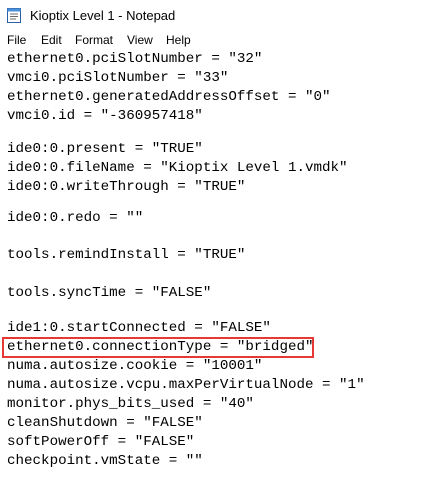 This screenshot has width=432, height=491. What do you see at coordinates (158, 347) in the screenshot?
I see `highlight-annotation-box` at bounding box center [158, 347].